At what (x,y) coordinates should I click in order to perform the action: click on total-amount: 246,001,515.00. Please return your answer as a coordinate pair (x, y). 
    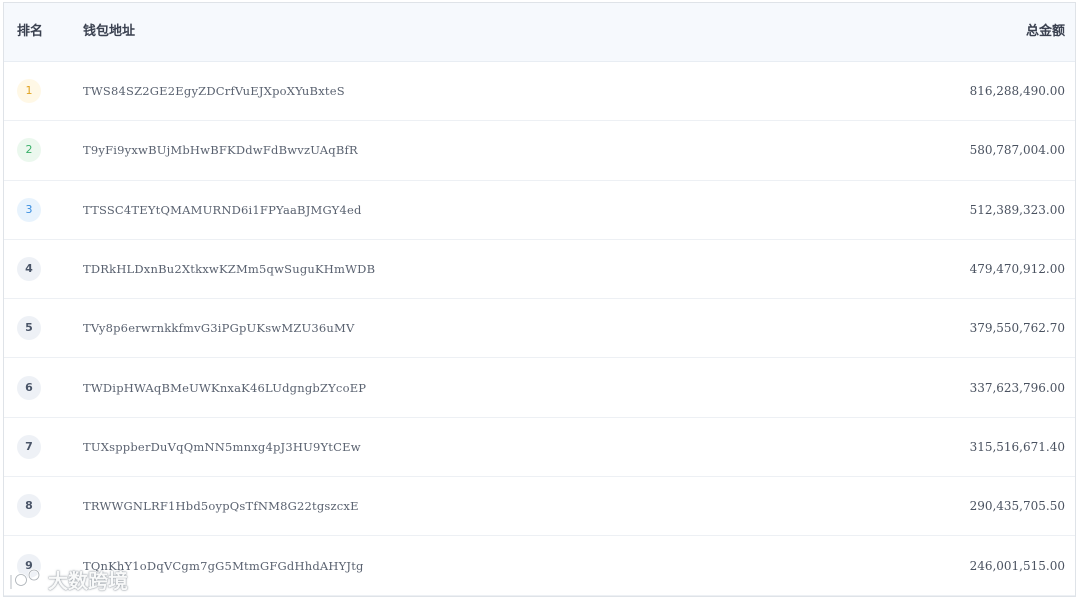
    Looking at the image, I should click on (1017, 565).